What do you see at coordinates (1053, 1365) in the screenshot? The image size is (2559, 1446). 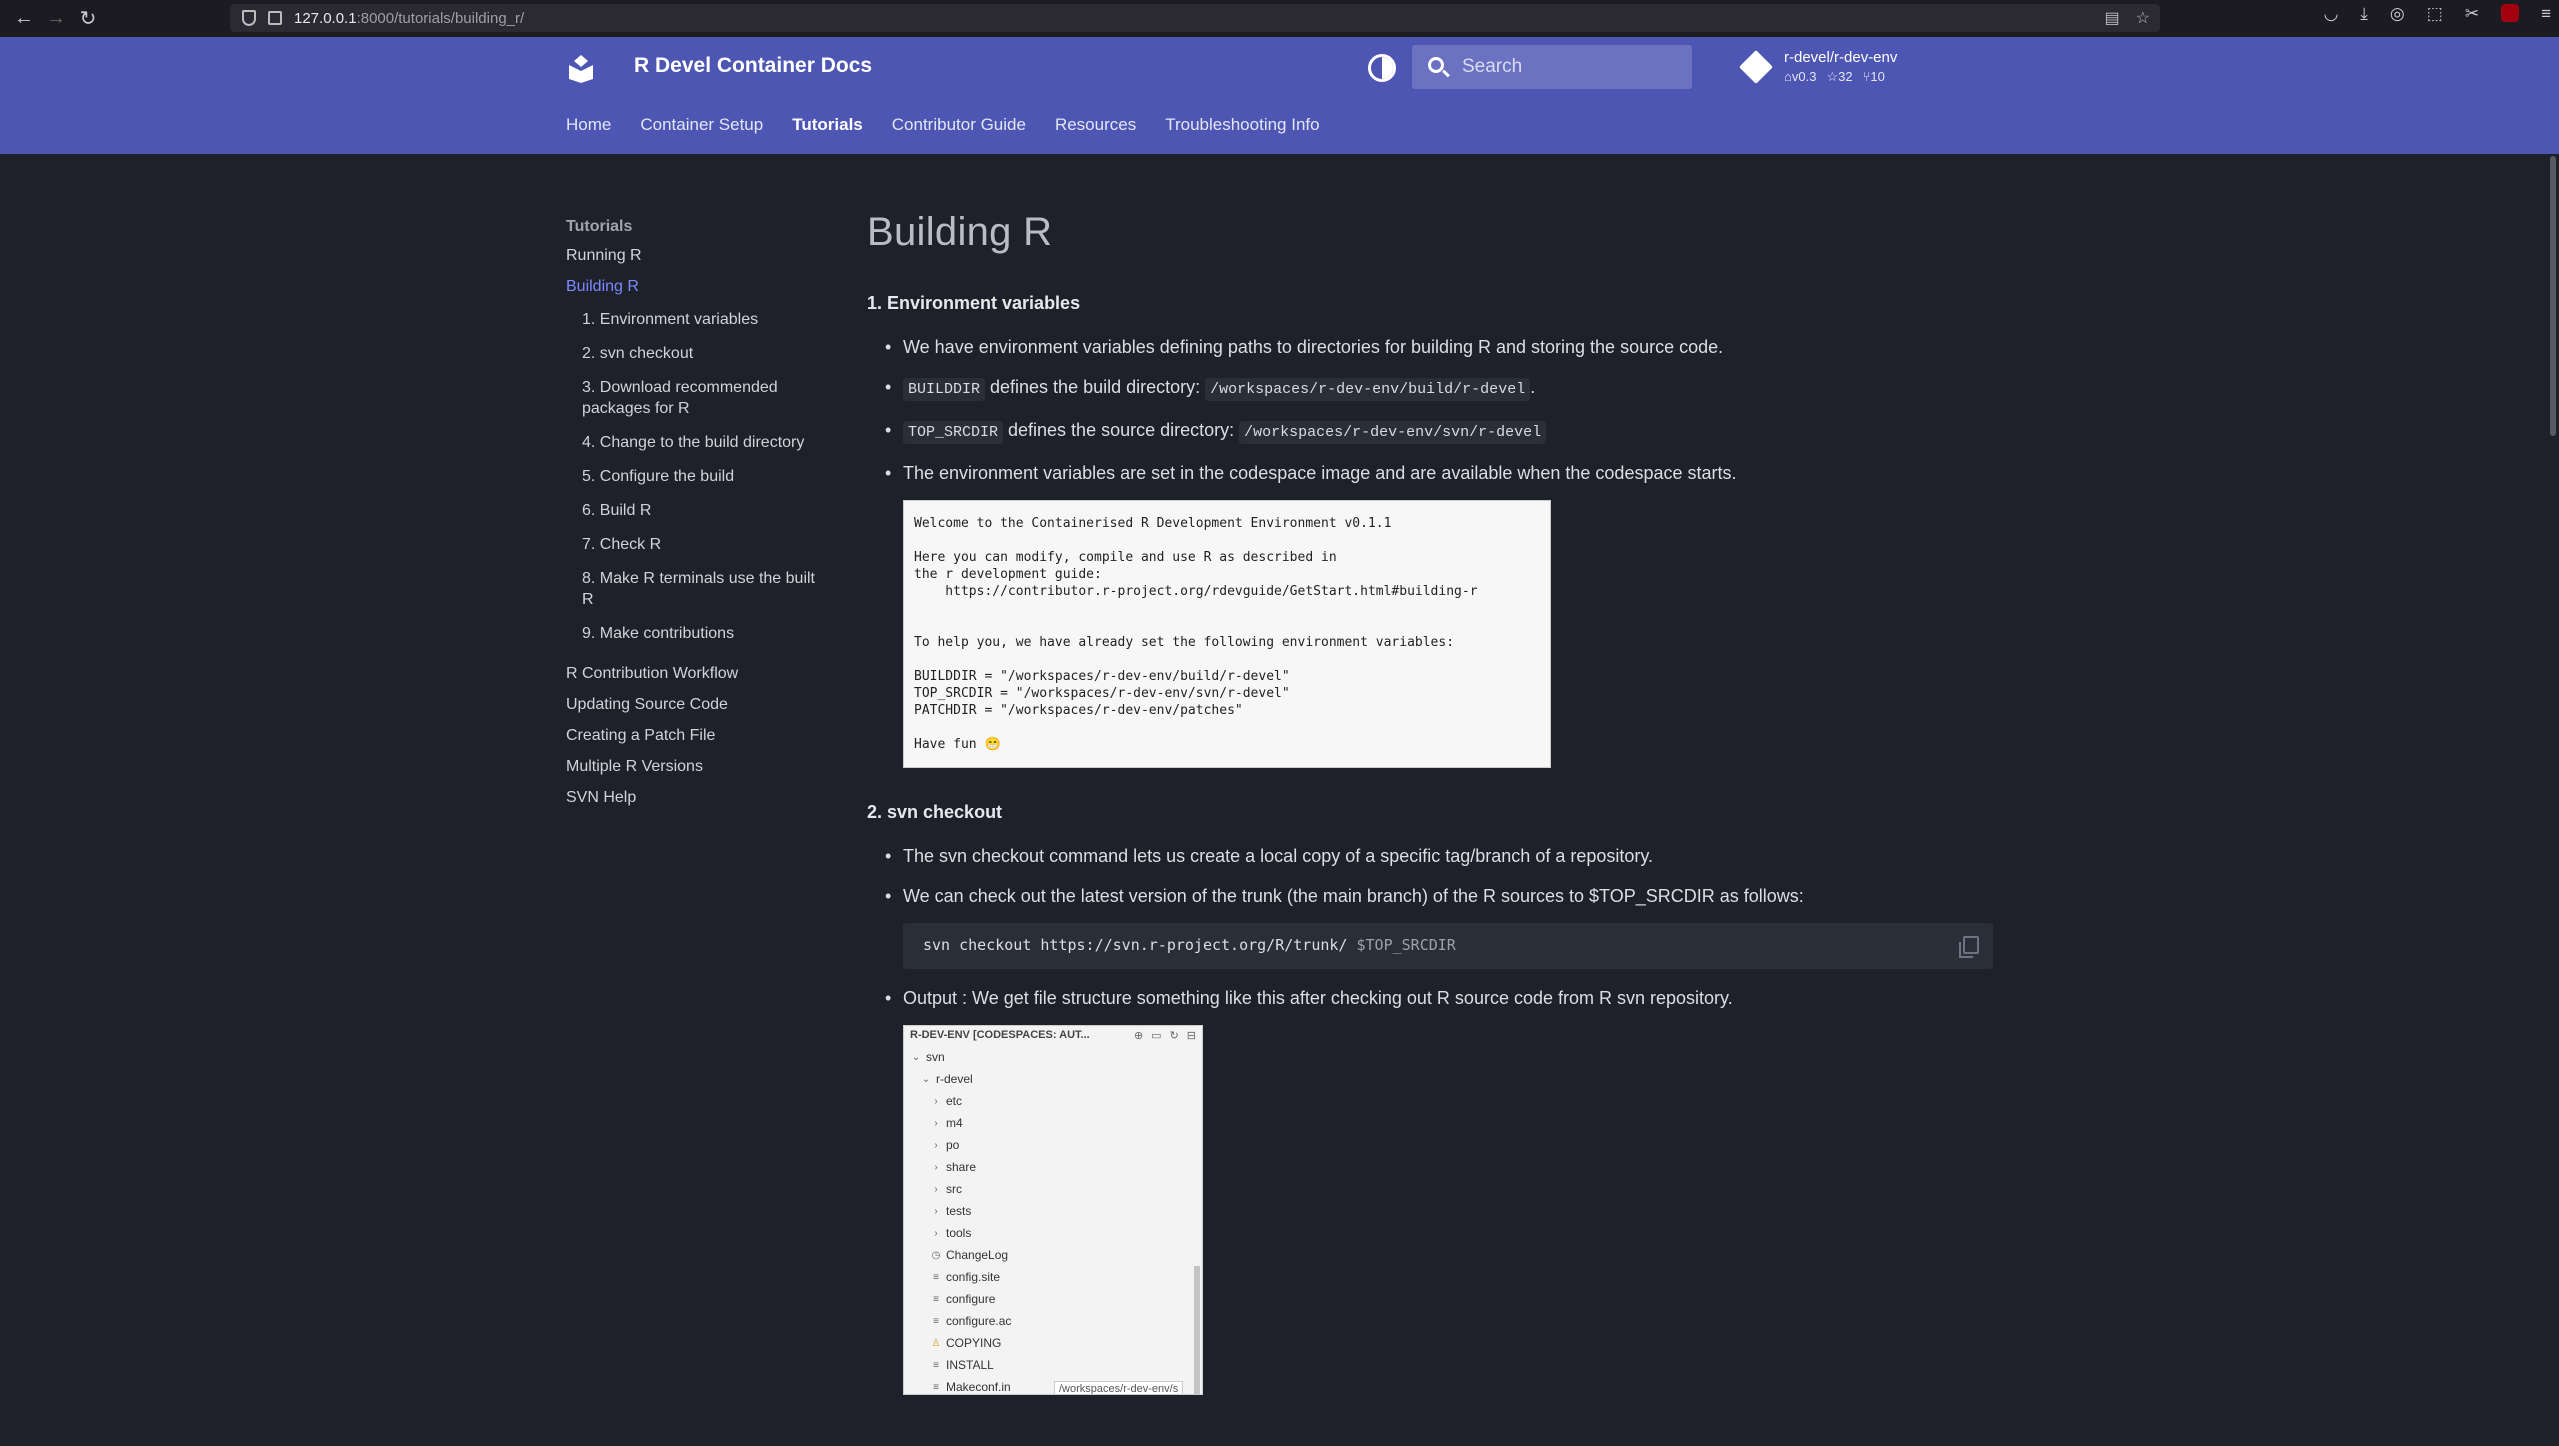 I see `explorer-row: ≡ INSTALL` at bounding box center [1053, 1365].